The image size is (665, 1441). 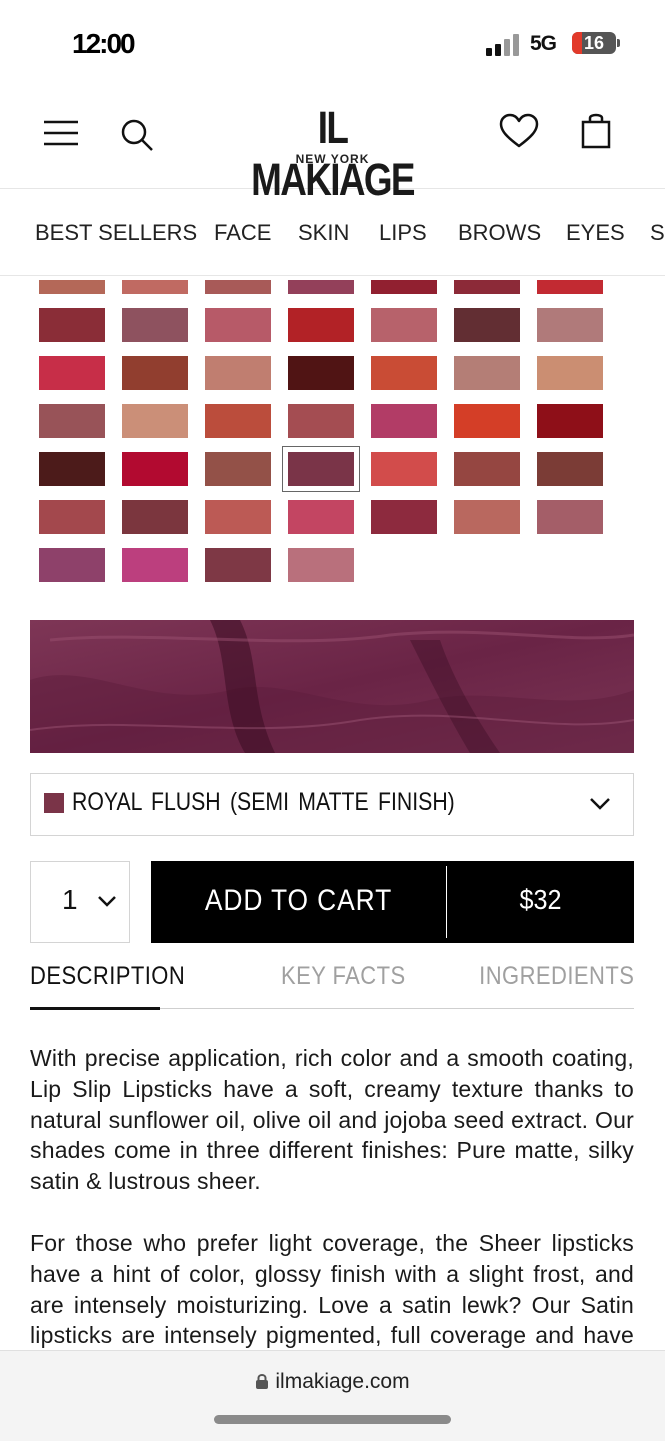 I want to click on signal-icon, so click(x=503, y=45).